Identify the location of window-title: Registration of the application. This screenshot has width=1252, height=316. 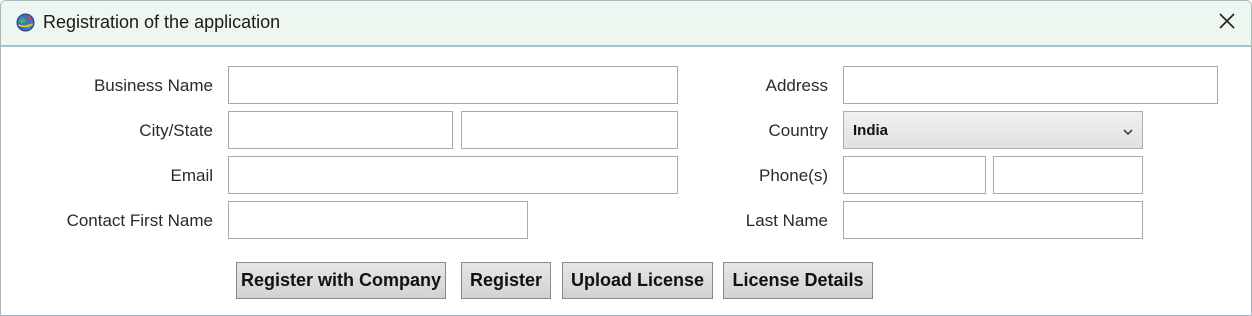
(162, 22).